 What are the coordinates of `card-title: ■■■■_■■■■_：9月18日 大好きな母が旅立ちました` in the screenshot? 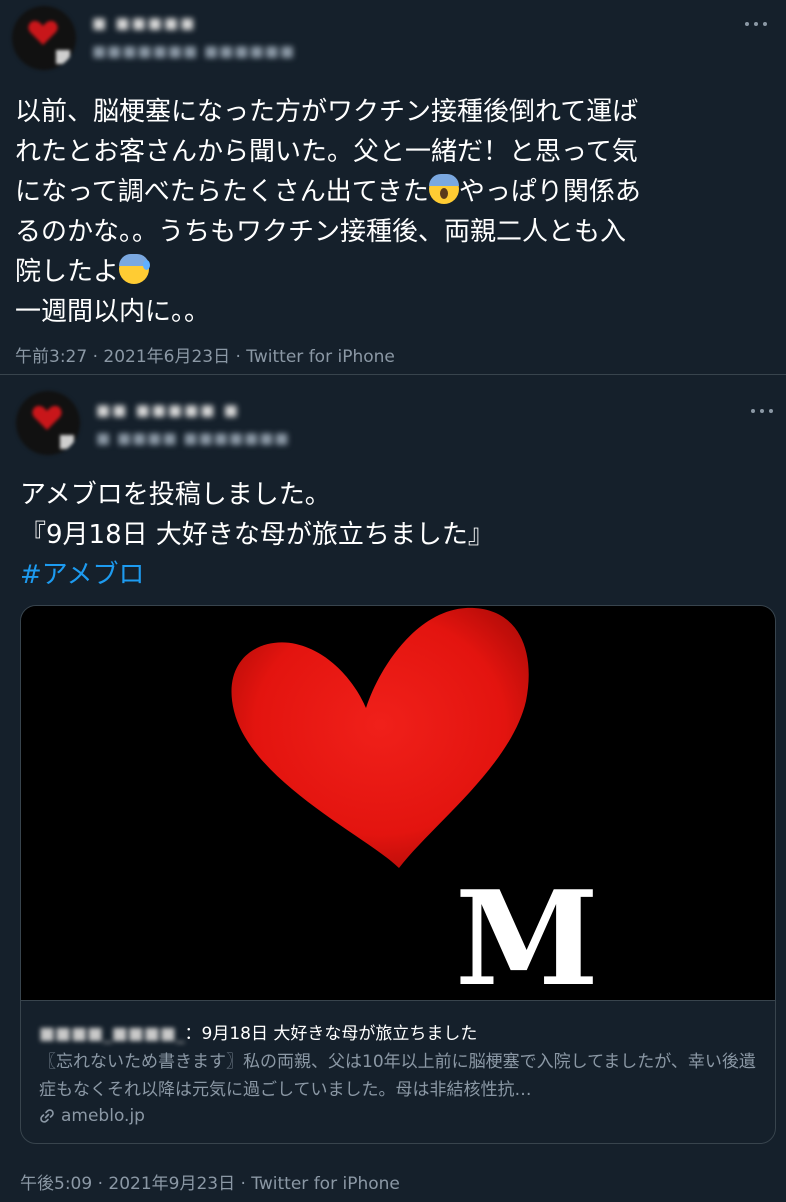 It's located at (258, 1031).